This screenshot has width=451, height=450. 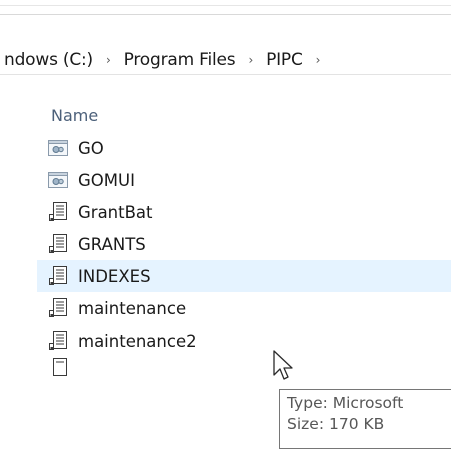 I want to click on file-name: maintenance, so click(x=132, y=308).